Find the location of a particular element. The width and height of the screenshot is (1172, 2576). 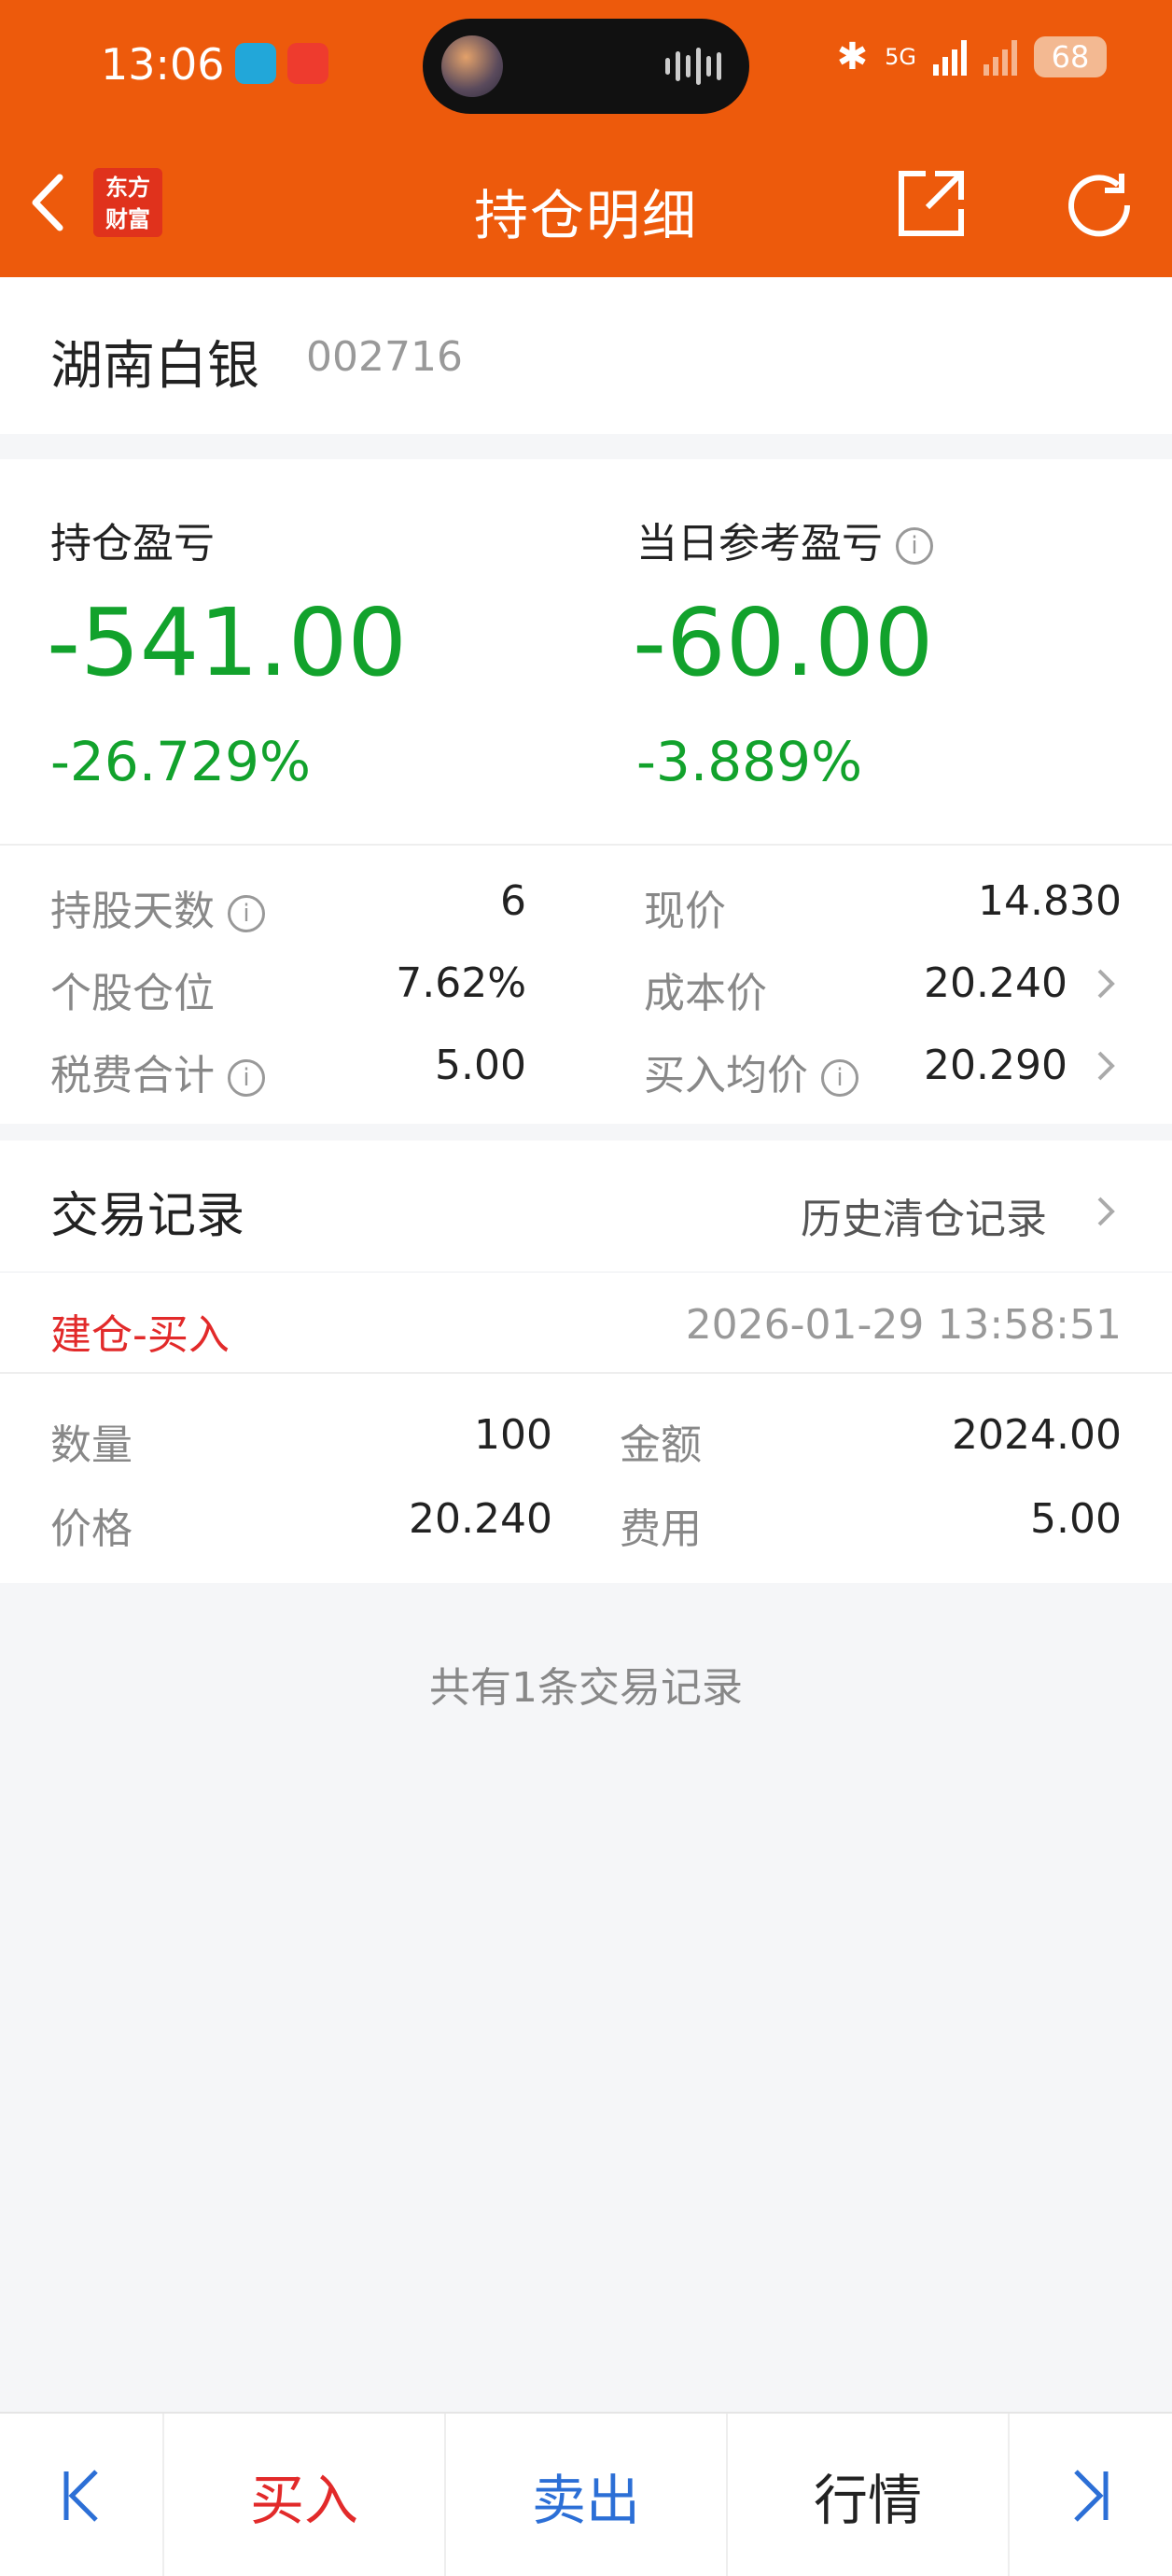

trade-records-title: 交易记录 is located at coordinates (147, 1216).